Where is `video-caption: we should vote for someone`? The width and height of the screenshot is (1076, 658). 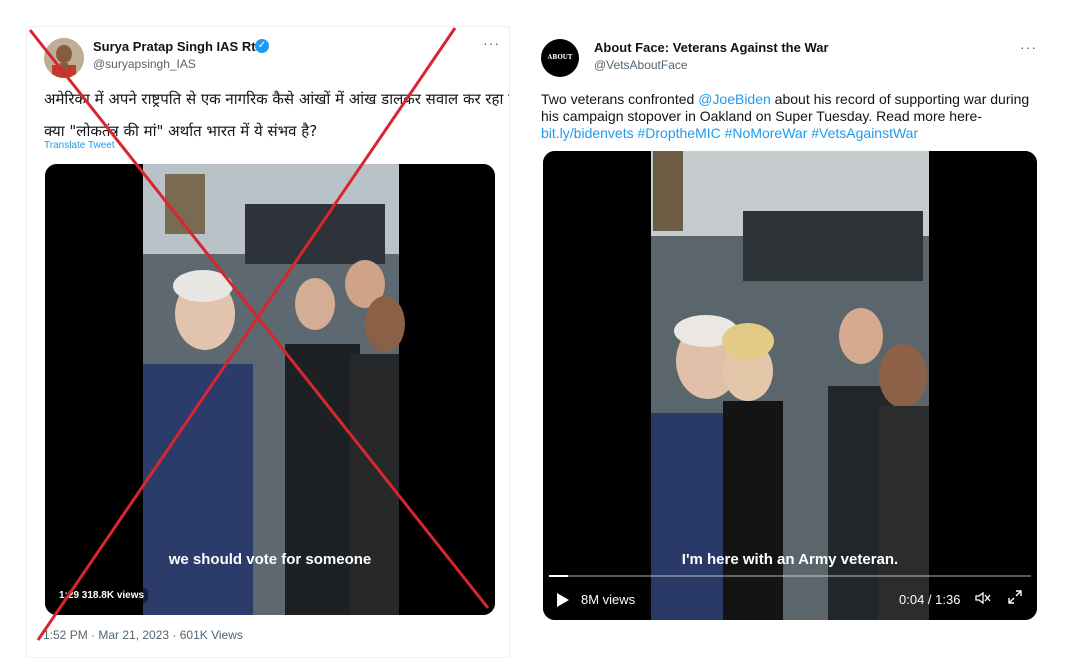 video-caption: we should vote for someone is located at coordinates (270, 559).